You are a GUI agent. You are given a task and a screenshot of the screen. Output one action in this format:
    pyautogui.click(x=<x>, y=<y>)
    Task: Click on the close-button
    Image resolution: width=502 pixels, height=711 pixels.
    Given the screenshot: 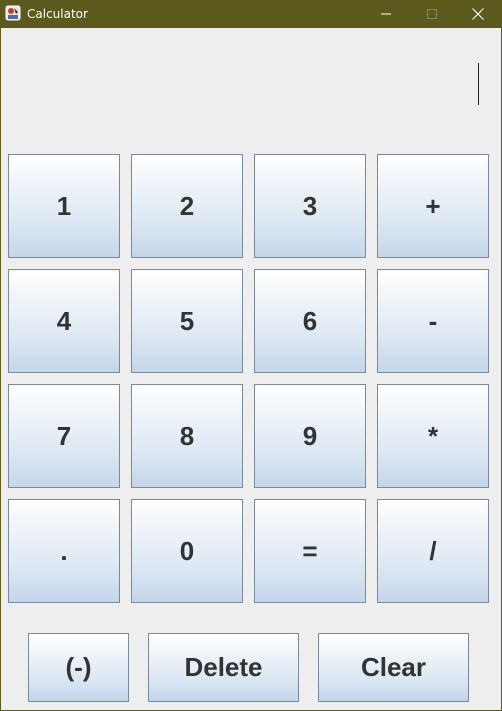 What is the action you would take?
    pyautogui.click(x=478, y=14)
    